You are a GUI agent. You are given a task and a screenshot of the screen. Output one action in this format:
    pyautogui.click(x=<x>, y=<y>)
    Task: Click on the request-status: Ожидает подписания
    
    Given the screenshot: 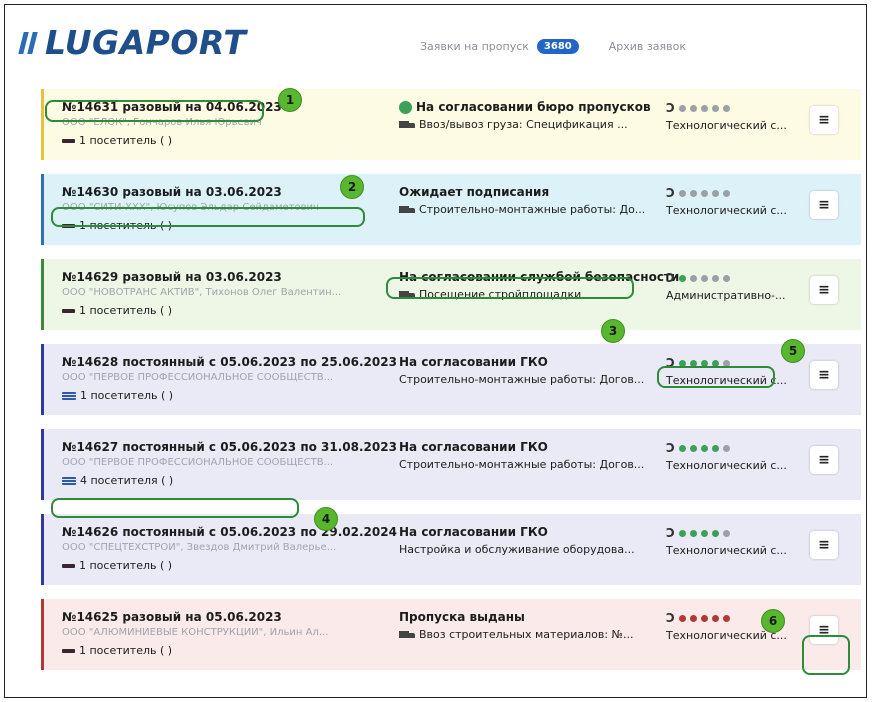 What is the action you would take?
    pyautogui.click(x=474, y=192)
    